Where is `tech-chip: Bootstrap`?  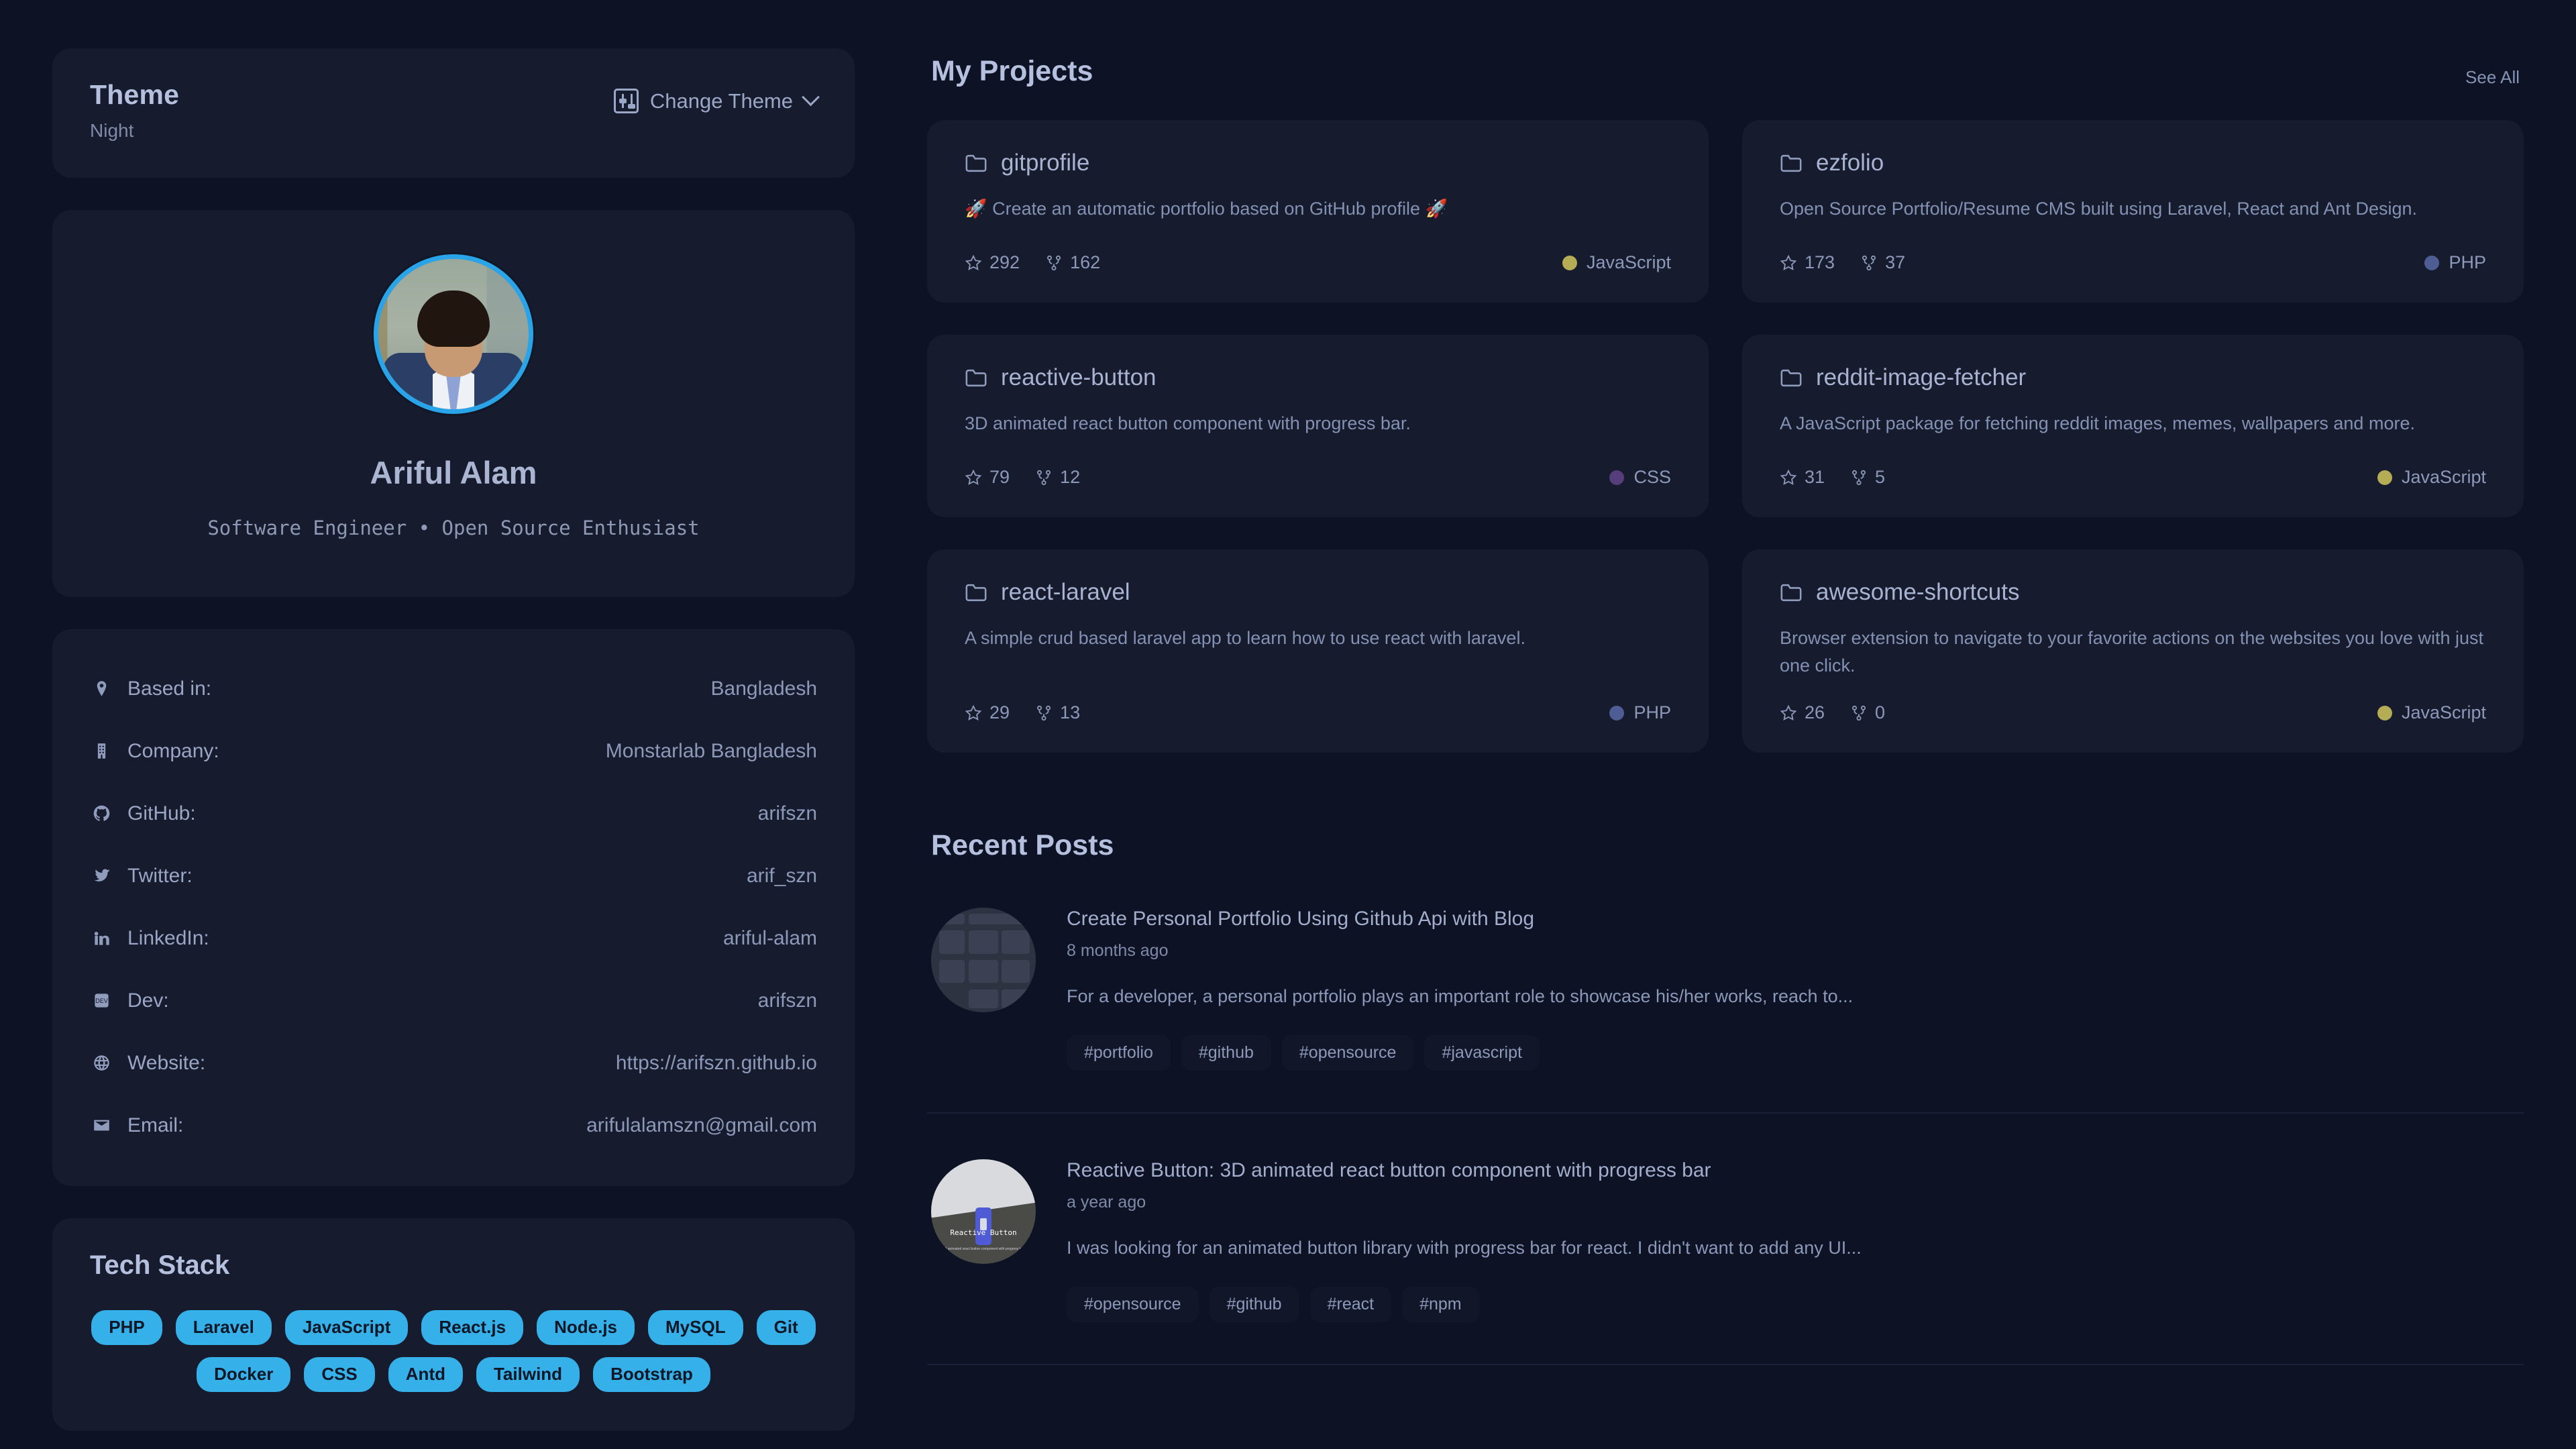
tech-chip: Bootstrap is located at coordinates (651, 1374).